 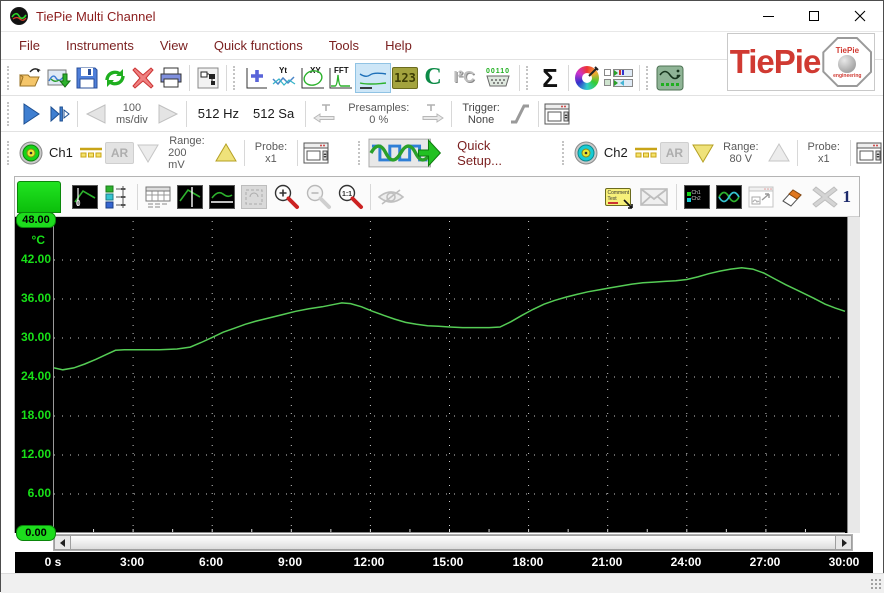 What do you see at coordinates (148, 153) in the screenshot?
I see `ch1-range-down-button` at bounding box center [148, 153].